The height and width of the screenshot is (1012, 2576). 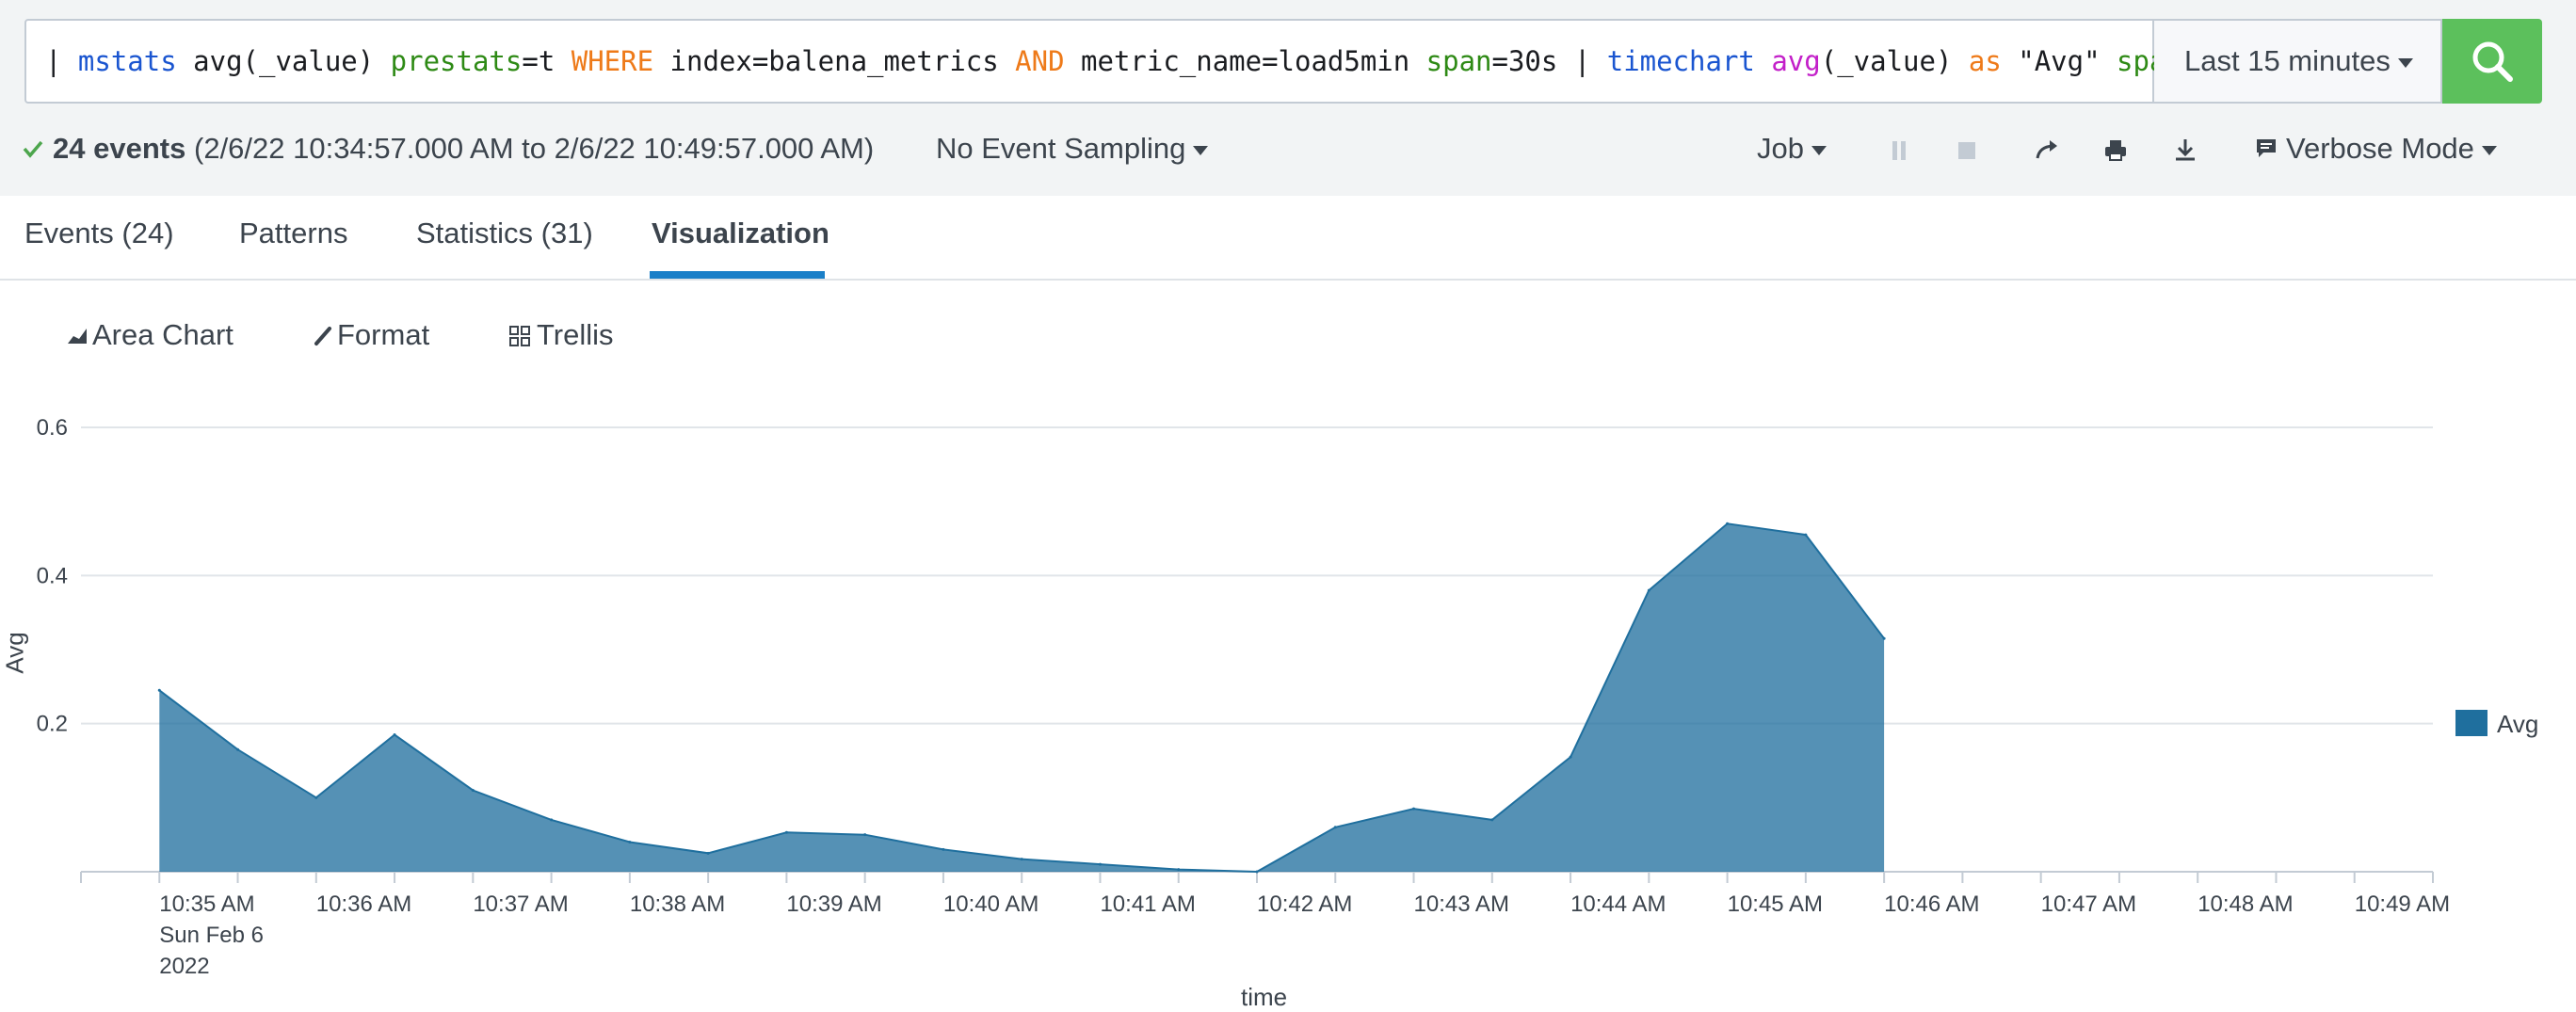 I want to click on query-token: avg(_value), so click(x=283, y=61).